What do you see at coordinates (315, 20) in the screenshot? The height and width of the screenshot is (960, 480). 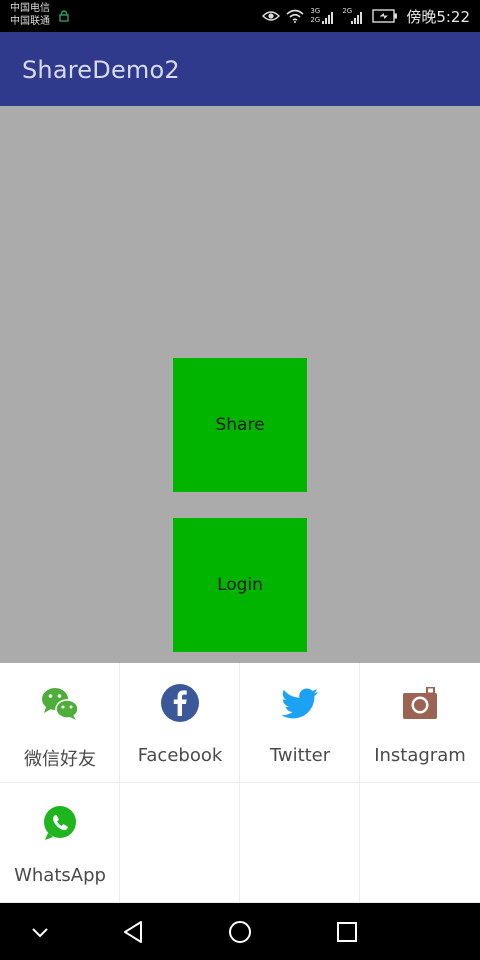 I see `network-1b-label: 2G` at bounding box center [315, 20].